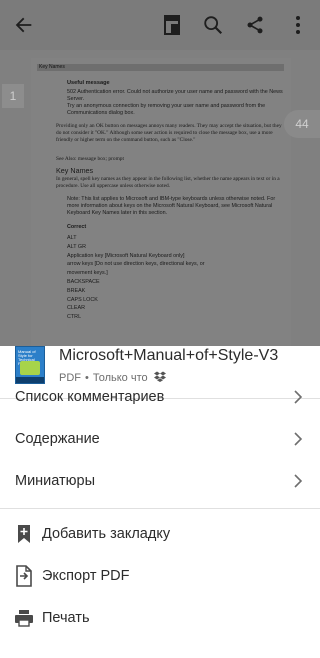  What do you see at coordinates (106, 534) in the screenshot?
I see `action-label: Добавить закладку` at bounding box center [106, 534].